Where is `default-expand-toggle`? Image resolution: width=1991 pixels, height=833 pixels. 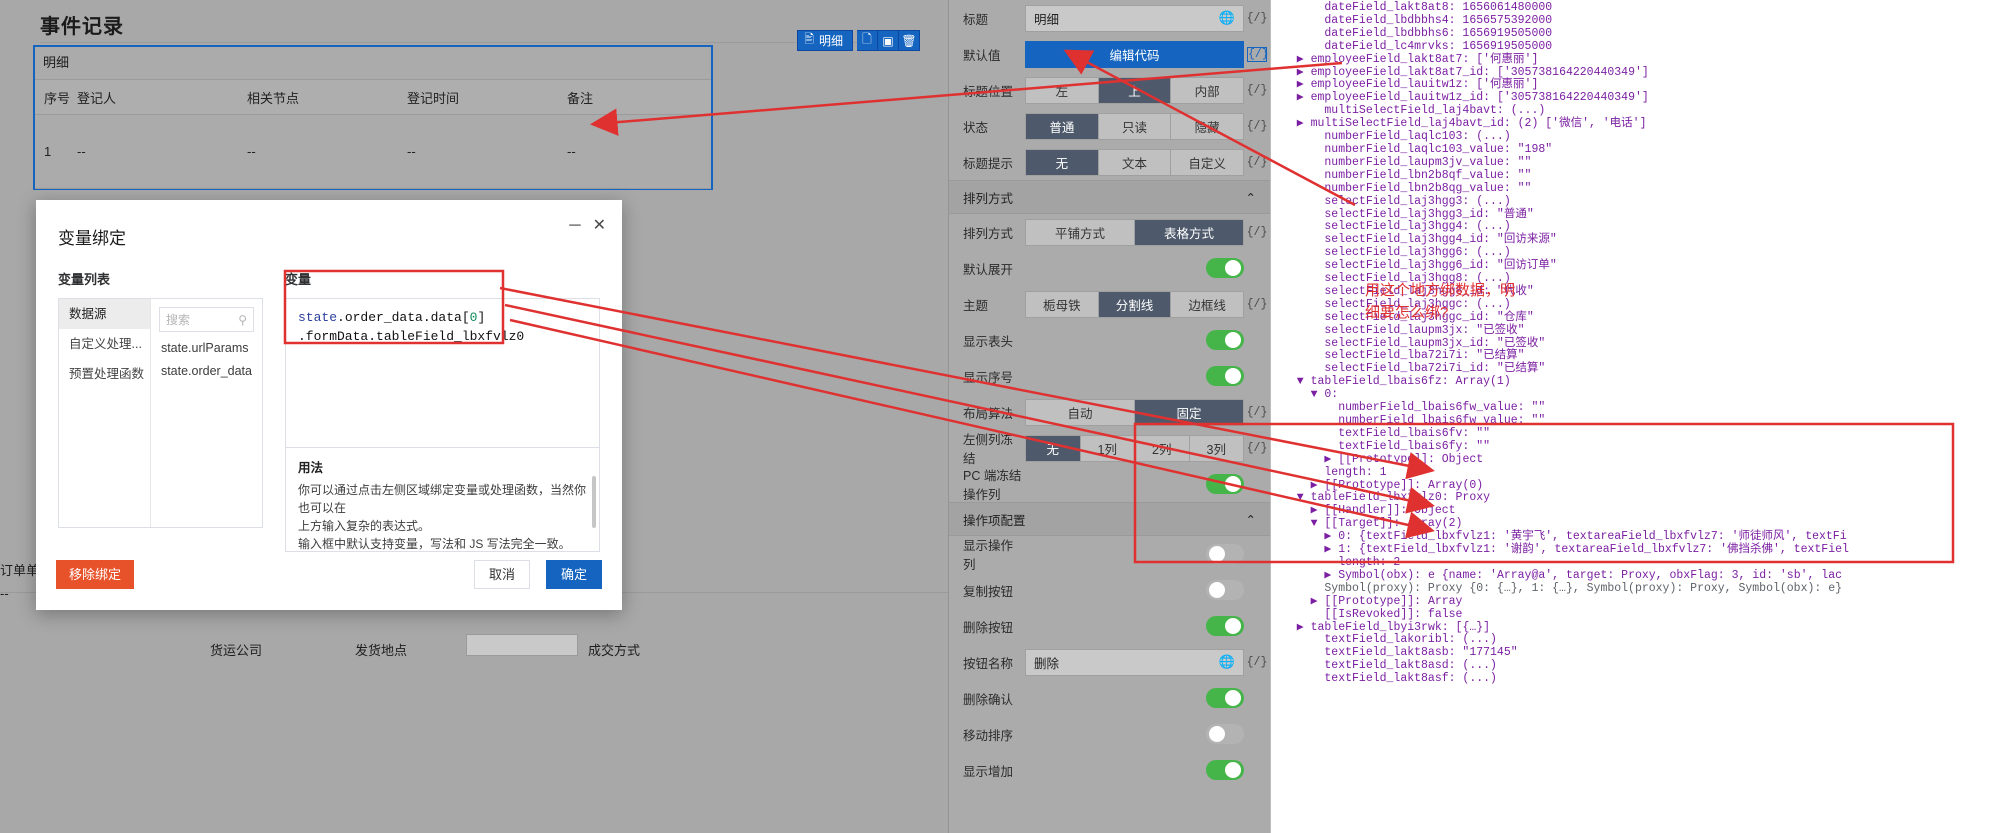
default-expand-toggle is located at coordinates (1225, 268).